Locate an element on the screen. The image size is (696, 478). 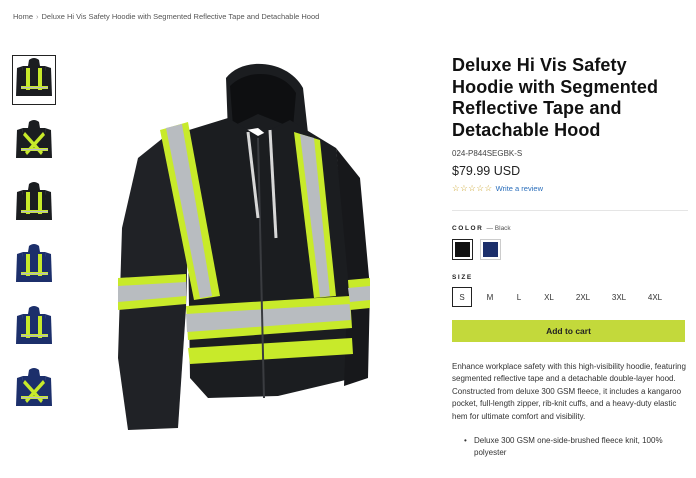
size-options: S M L XL 2XL 3XL 4XL is located at coordinates (570, 297).